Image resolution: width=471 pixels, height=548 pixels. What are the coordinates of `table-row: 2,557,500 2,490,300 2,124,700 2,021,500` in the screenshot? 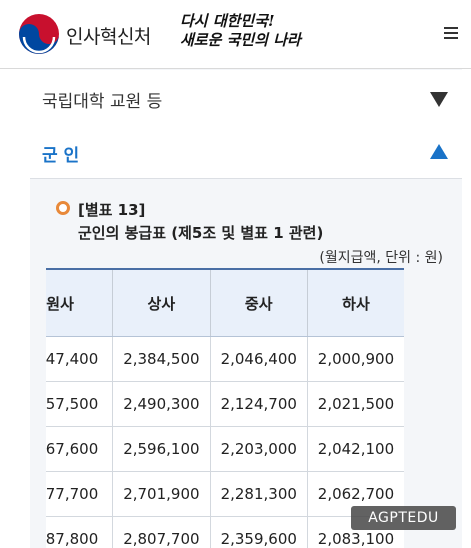 It's located at (225, 404).